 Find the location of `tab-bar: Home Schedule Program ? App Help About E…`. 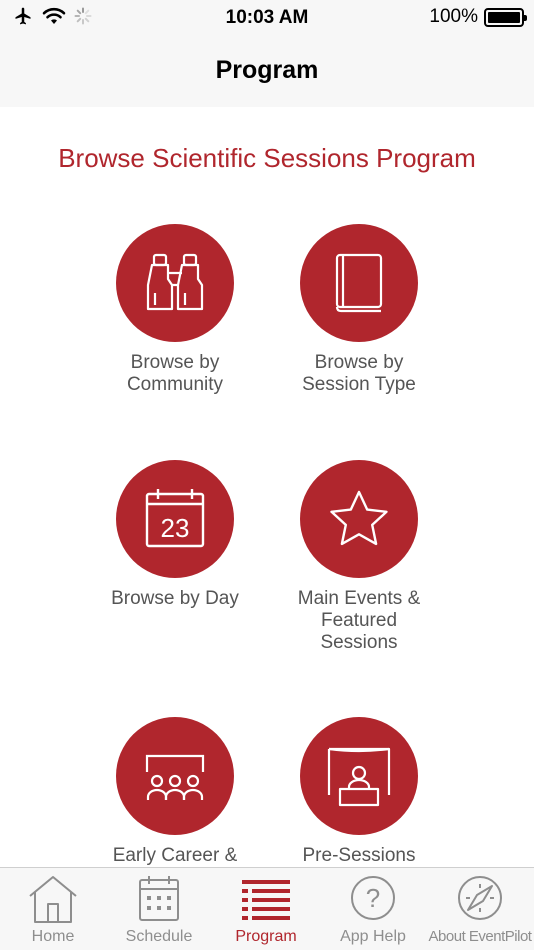

tab-bar: Home Schedule Program ? App Help About E… is located at coordinates (267, 908).